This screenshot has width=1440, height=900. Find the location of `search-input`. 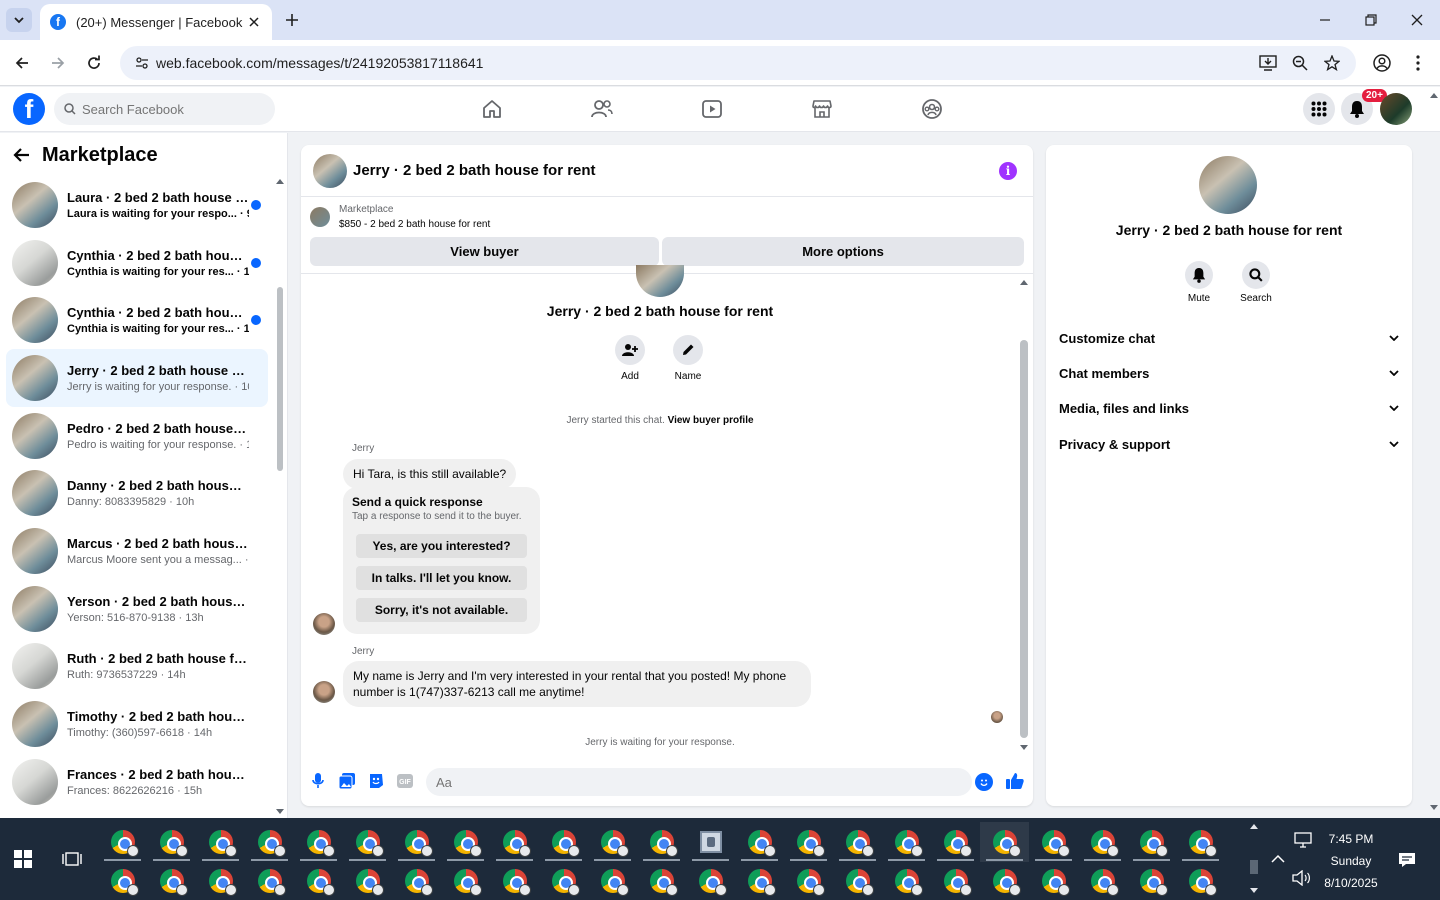

search-input is located at coordinates (172, 109).